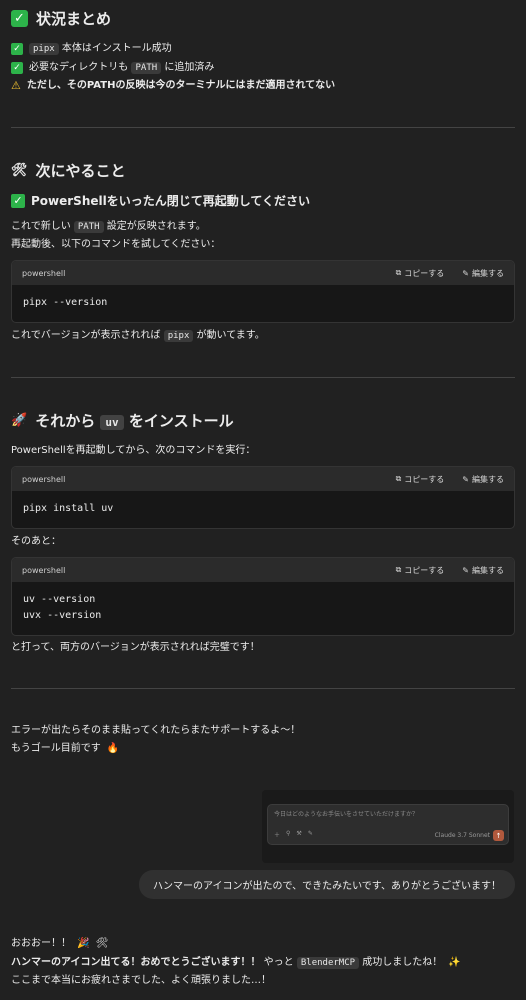  What do you see at coordinates (113, 748) in the screenshot?
I see `fire-icon: 🔥` at bounding box center [113, 748].